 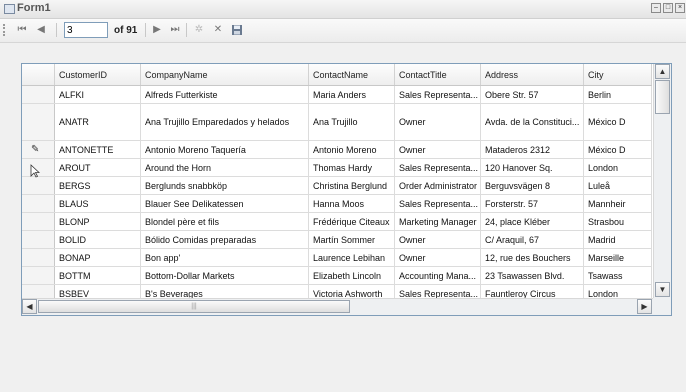 I want to click on cell-companyname: Antonio Moreno Taquería, so click(x=225, y=149).